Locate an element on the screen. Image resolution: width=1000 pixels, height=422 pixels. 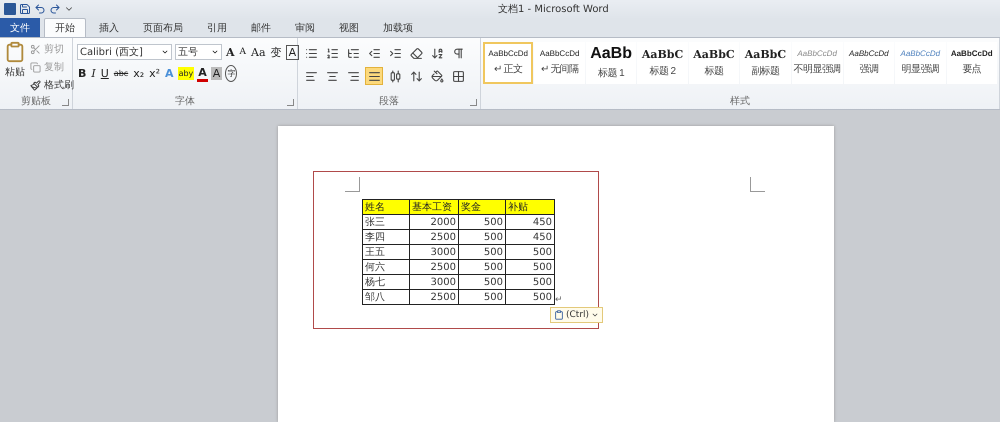
font-button: Aa is located at coordinates (258, 52).